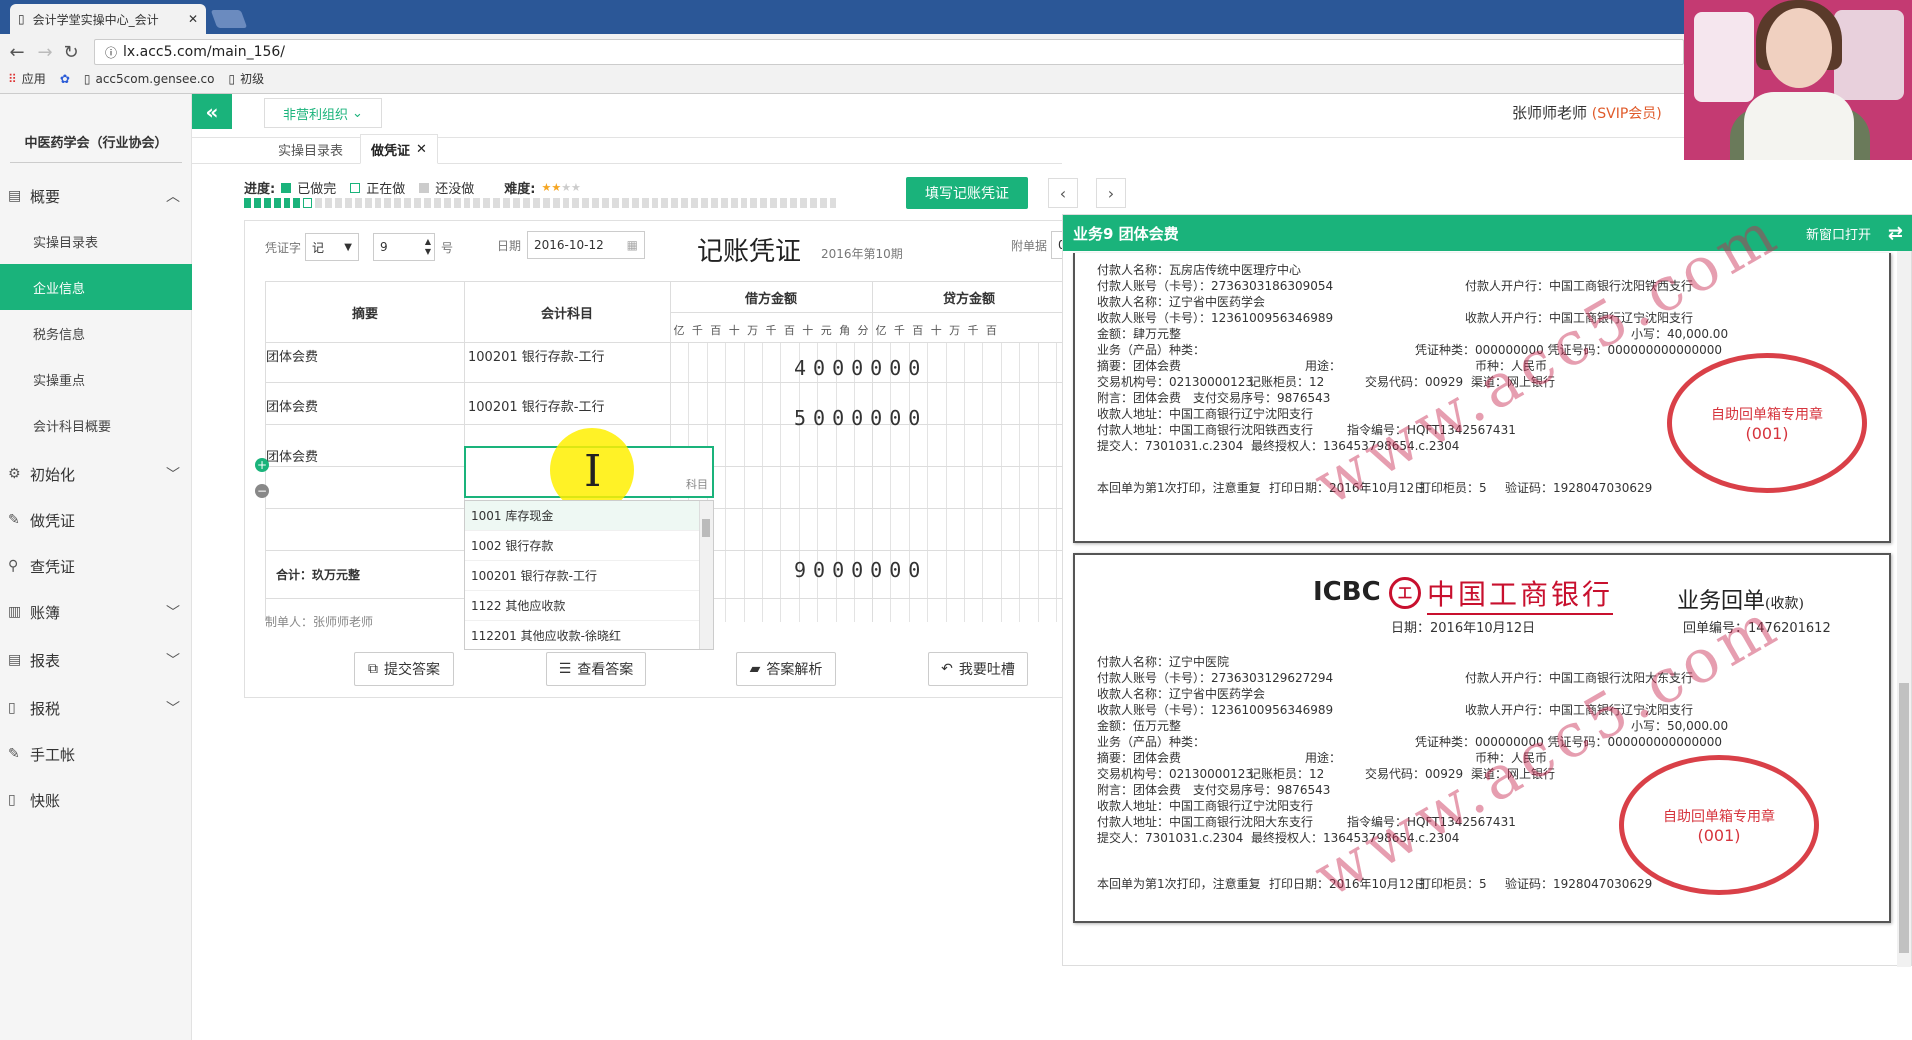 The width and height of the screenshot is (1912, 1040). I want to click on sidebar-item-search-voucher: ⚲ 查凭证, so click(96, 566).